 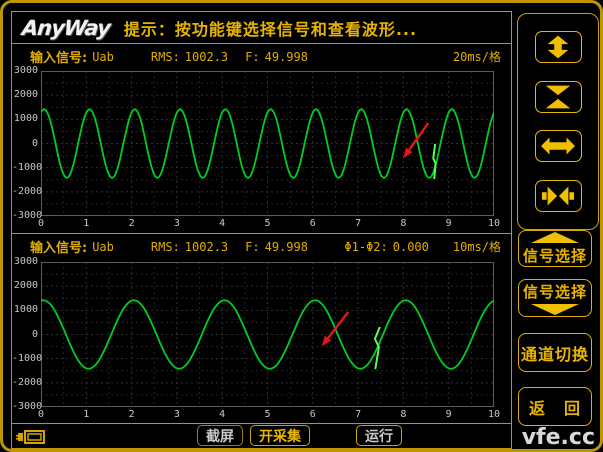 I want to click on compress-vertical-button, so click(x=558, y=96).